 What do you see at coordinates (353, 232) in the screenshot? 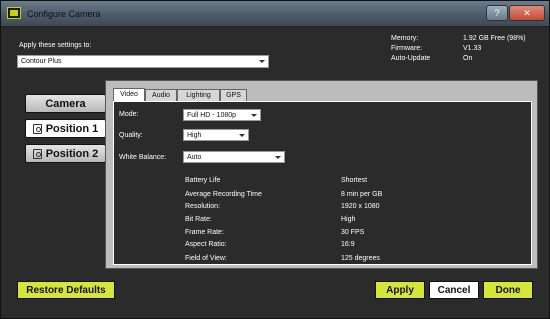
I see `stat-value: 30 FPS` at bounding box center [353, 232].